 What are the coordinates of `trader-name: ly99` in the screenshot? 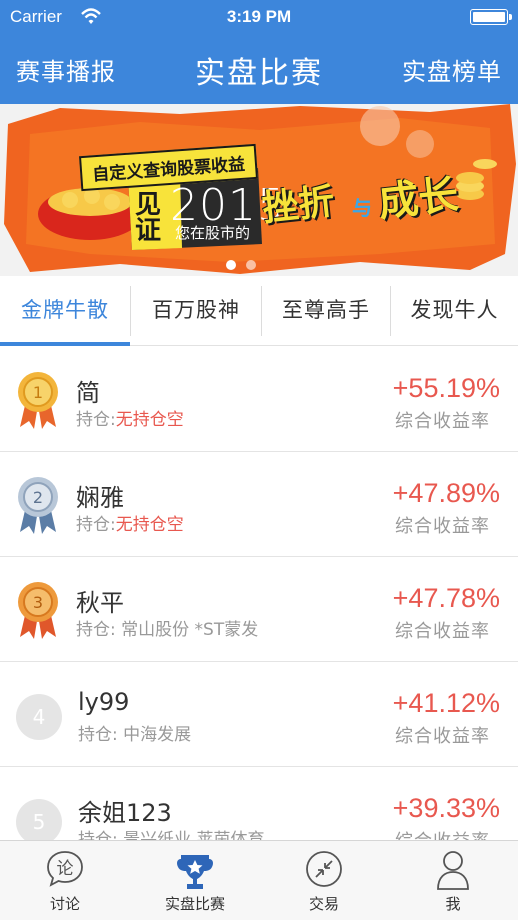 It's located at (104, 702).